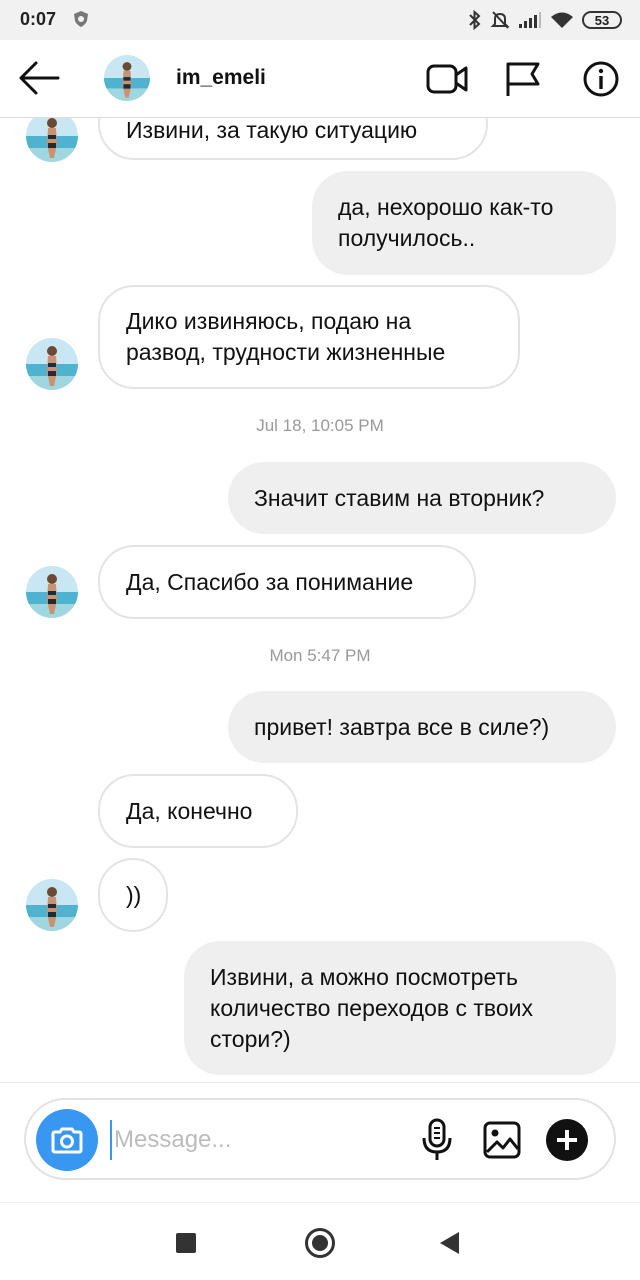 Image resolution: width=640 pixels, height=1280 pixels. I want to click on message-text-line: количество переходов с твоих, so click(372, 1007).